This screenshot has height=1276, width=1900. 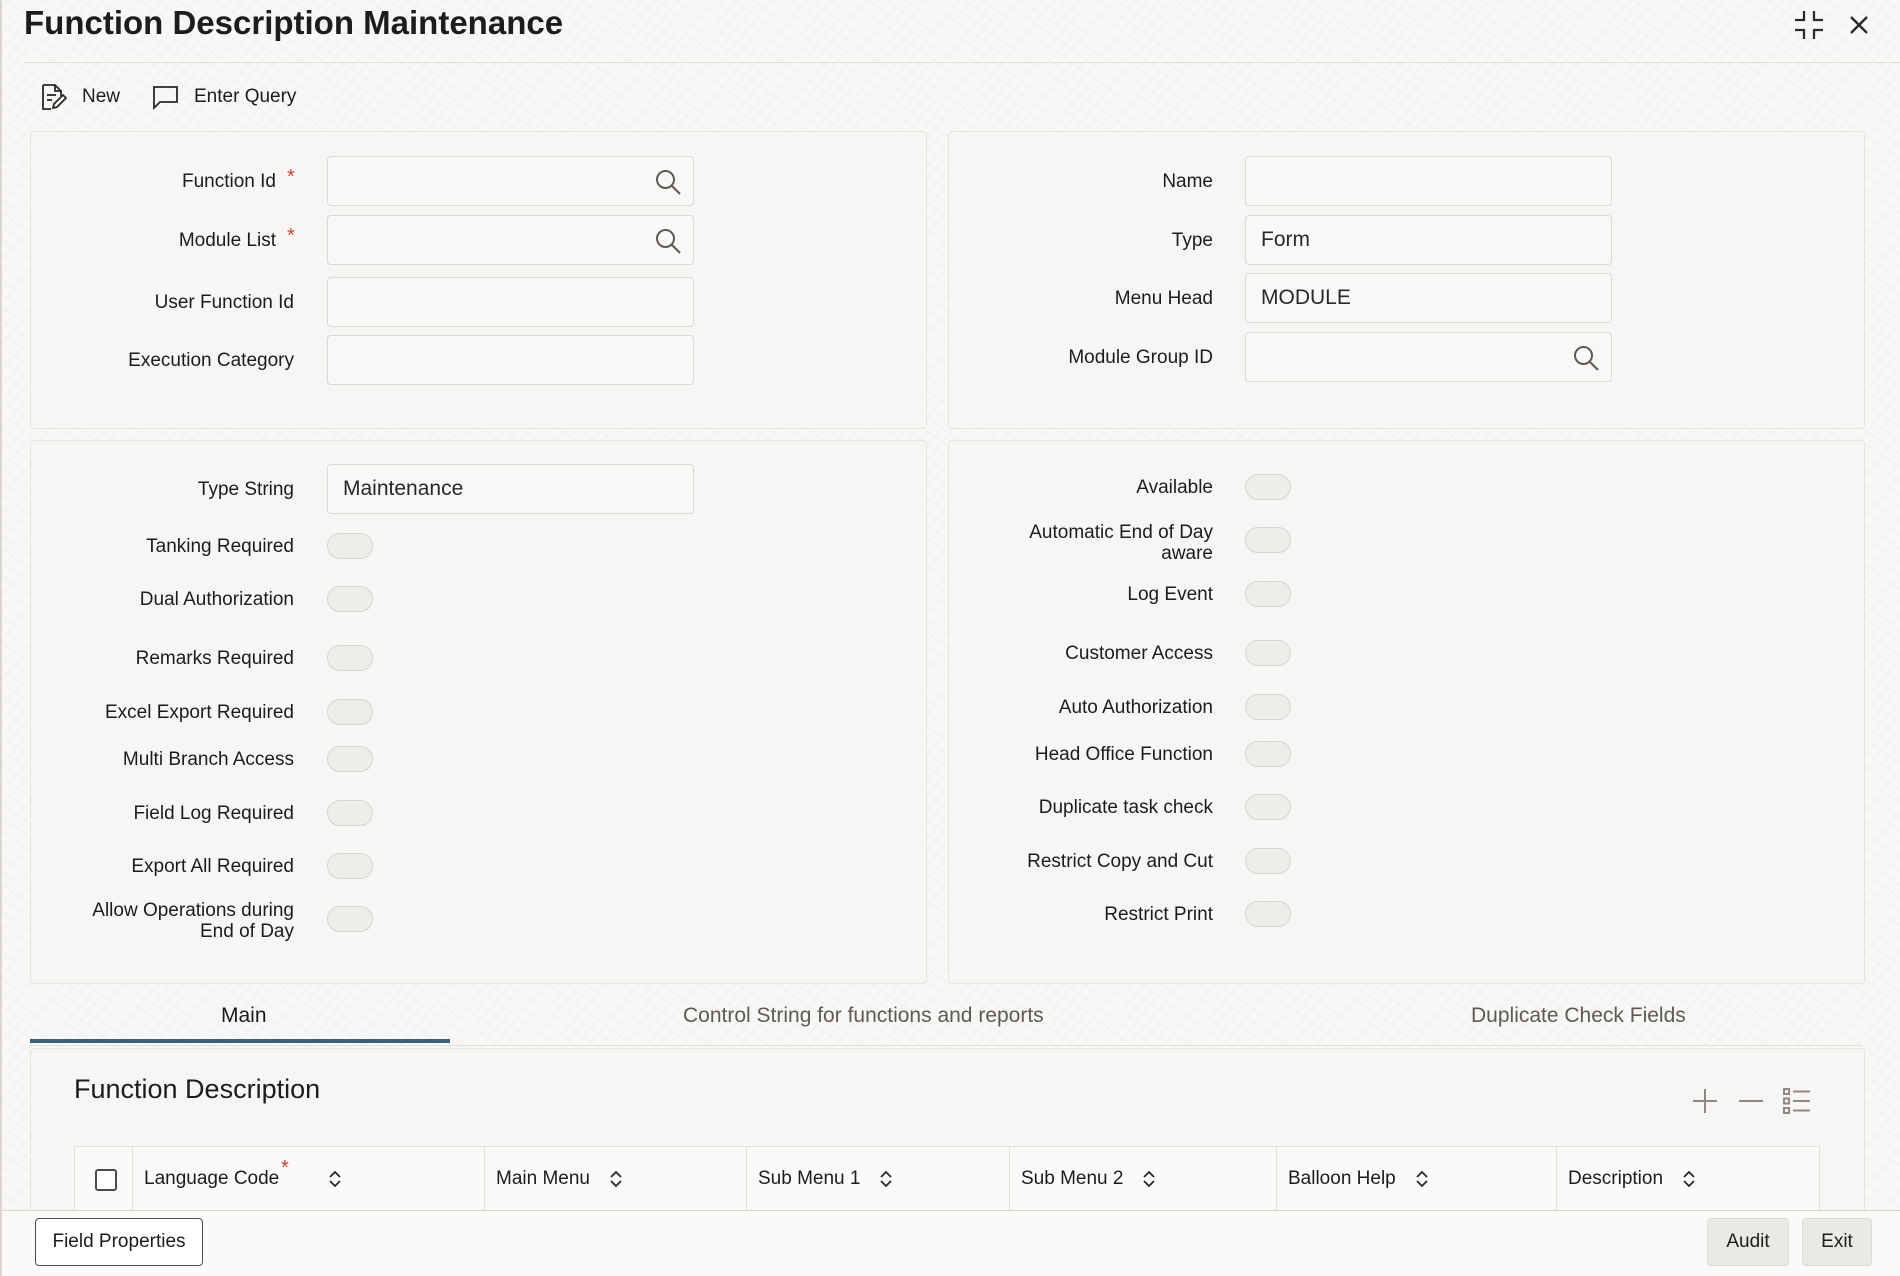 I want to click on log-event-label: Log Event, so click(x=1170, y=594).